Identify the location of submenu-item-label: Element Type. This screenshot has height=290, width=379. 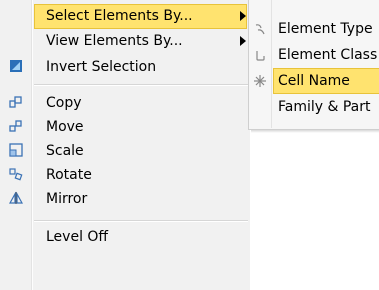
(325, 29).